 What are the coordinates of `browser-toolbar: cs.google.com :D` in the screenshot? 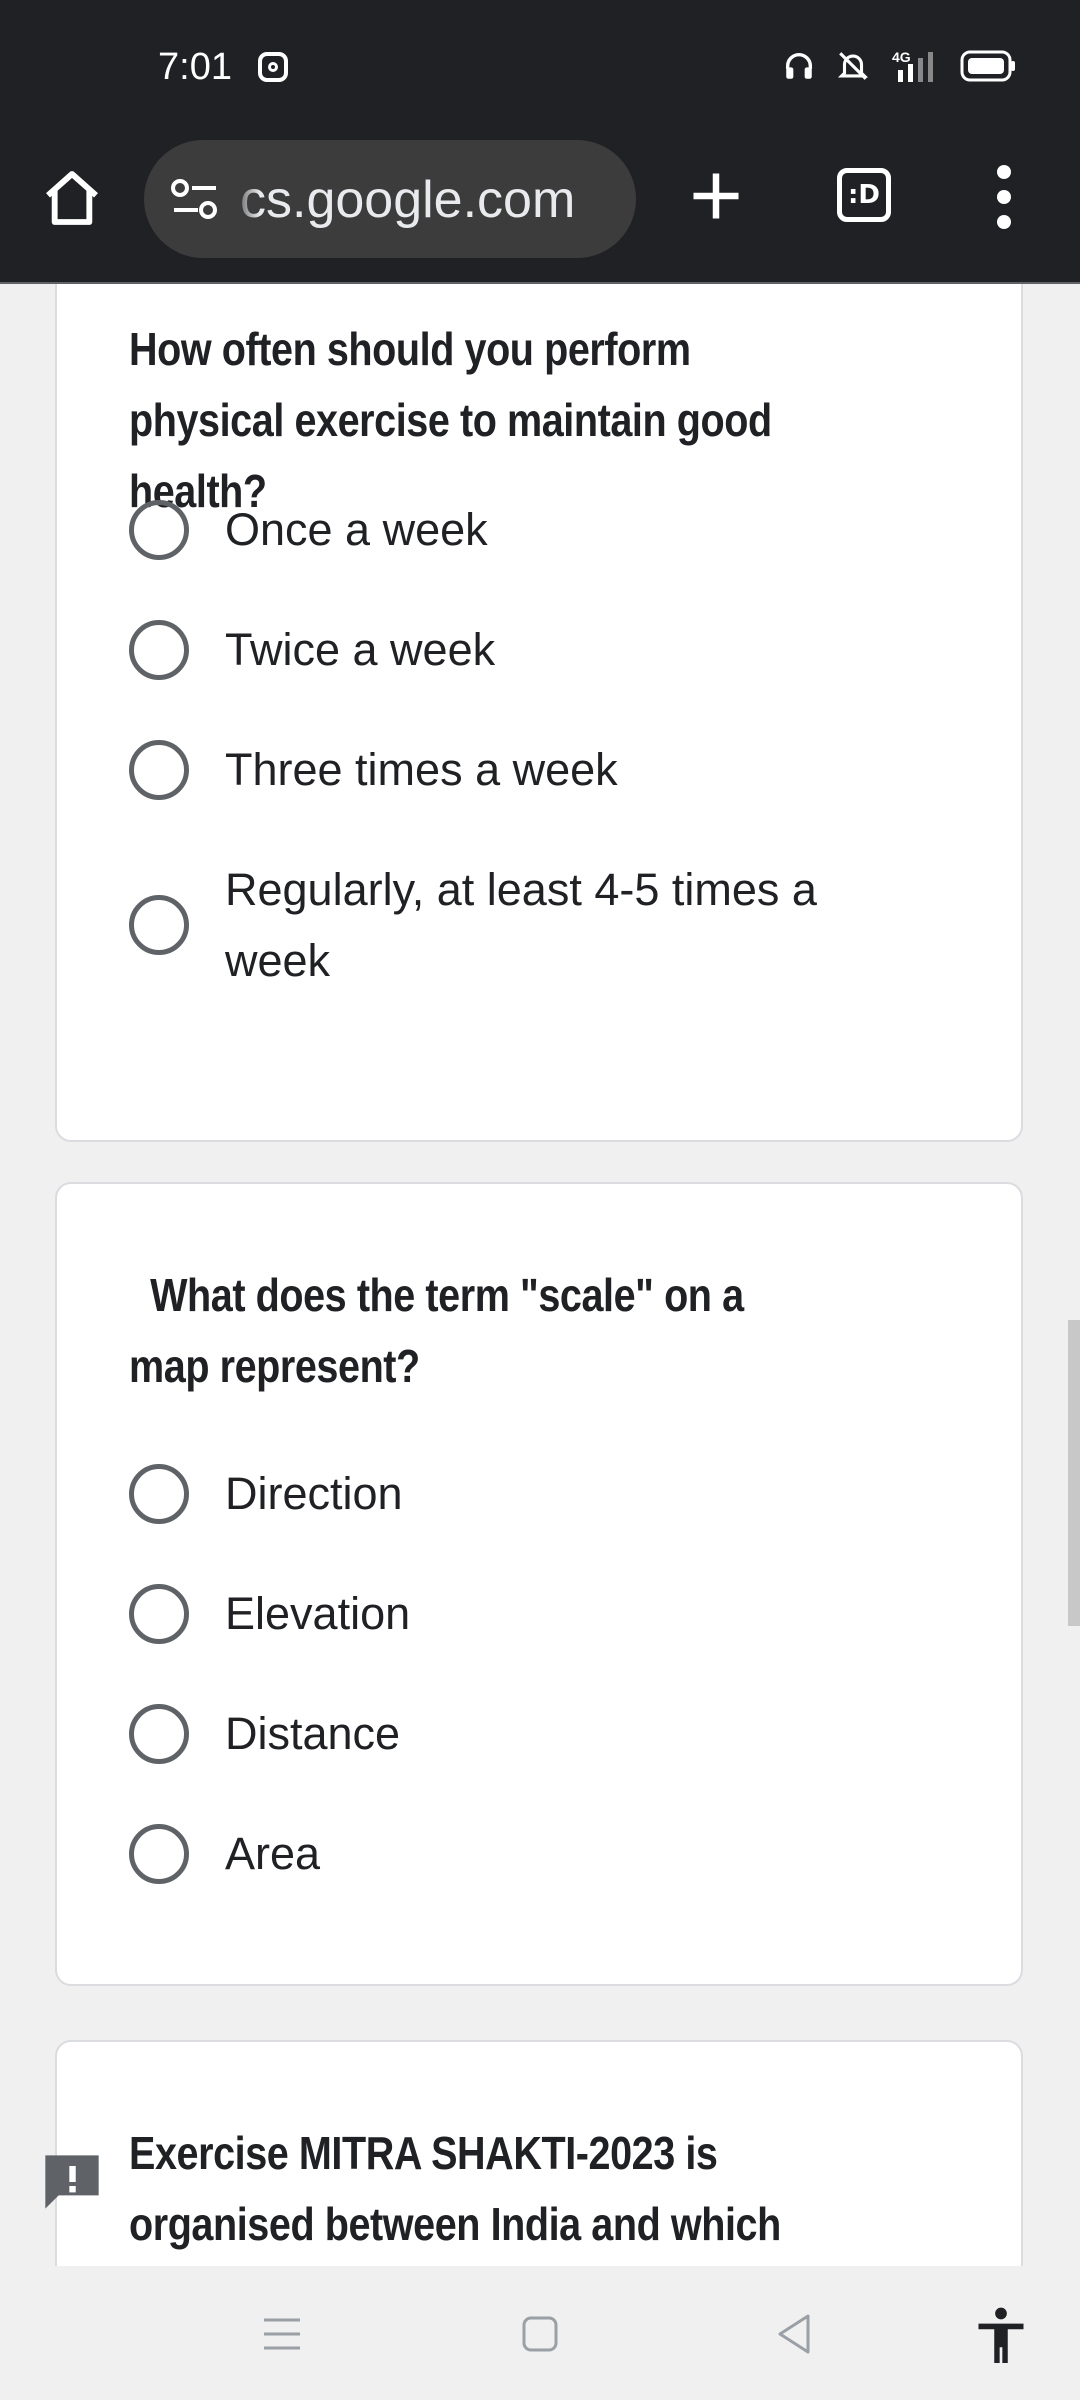 It's located at (540, 211).